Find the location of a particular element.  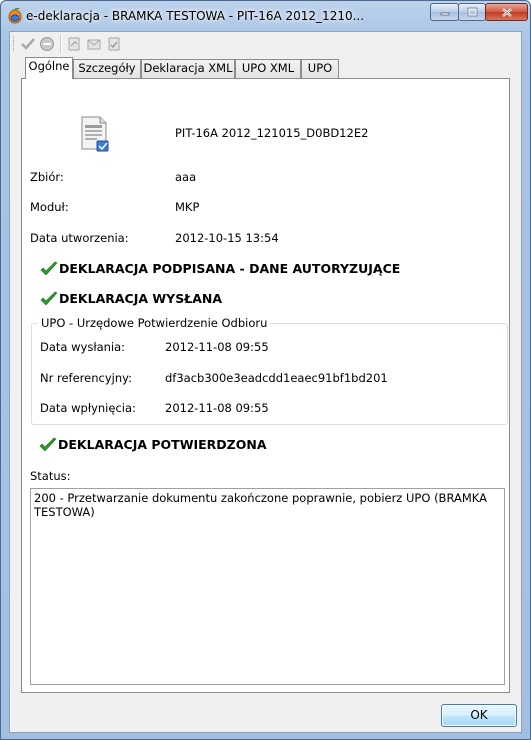

status-label: Status: is located at coordinates (50, 476).